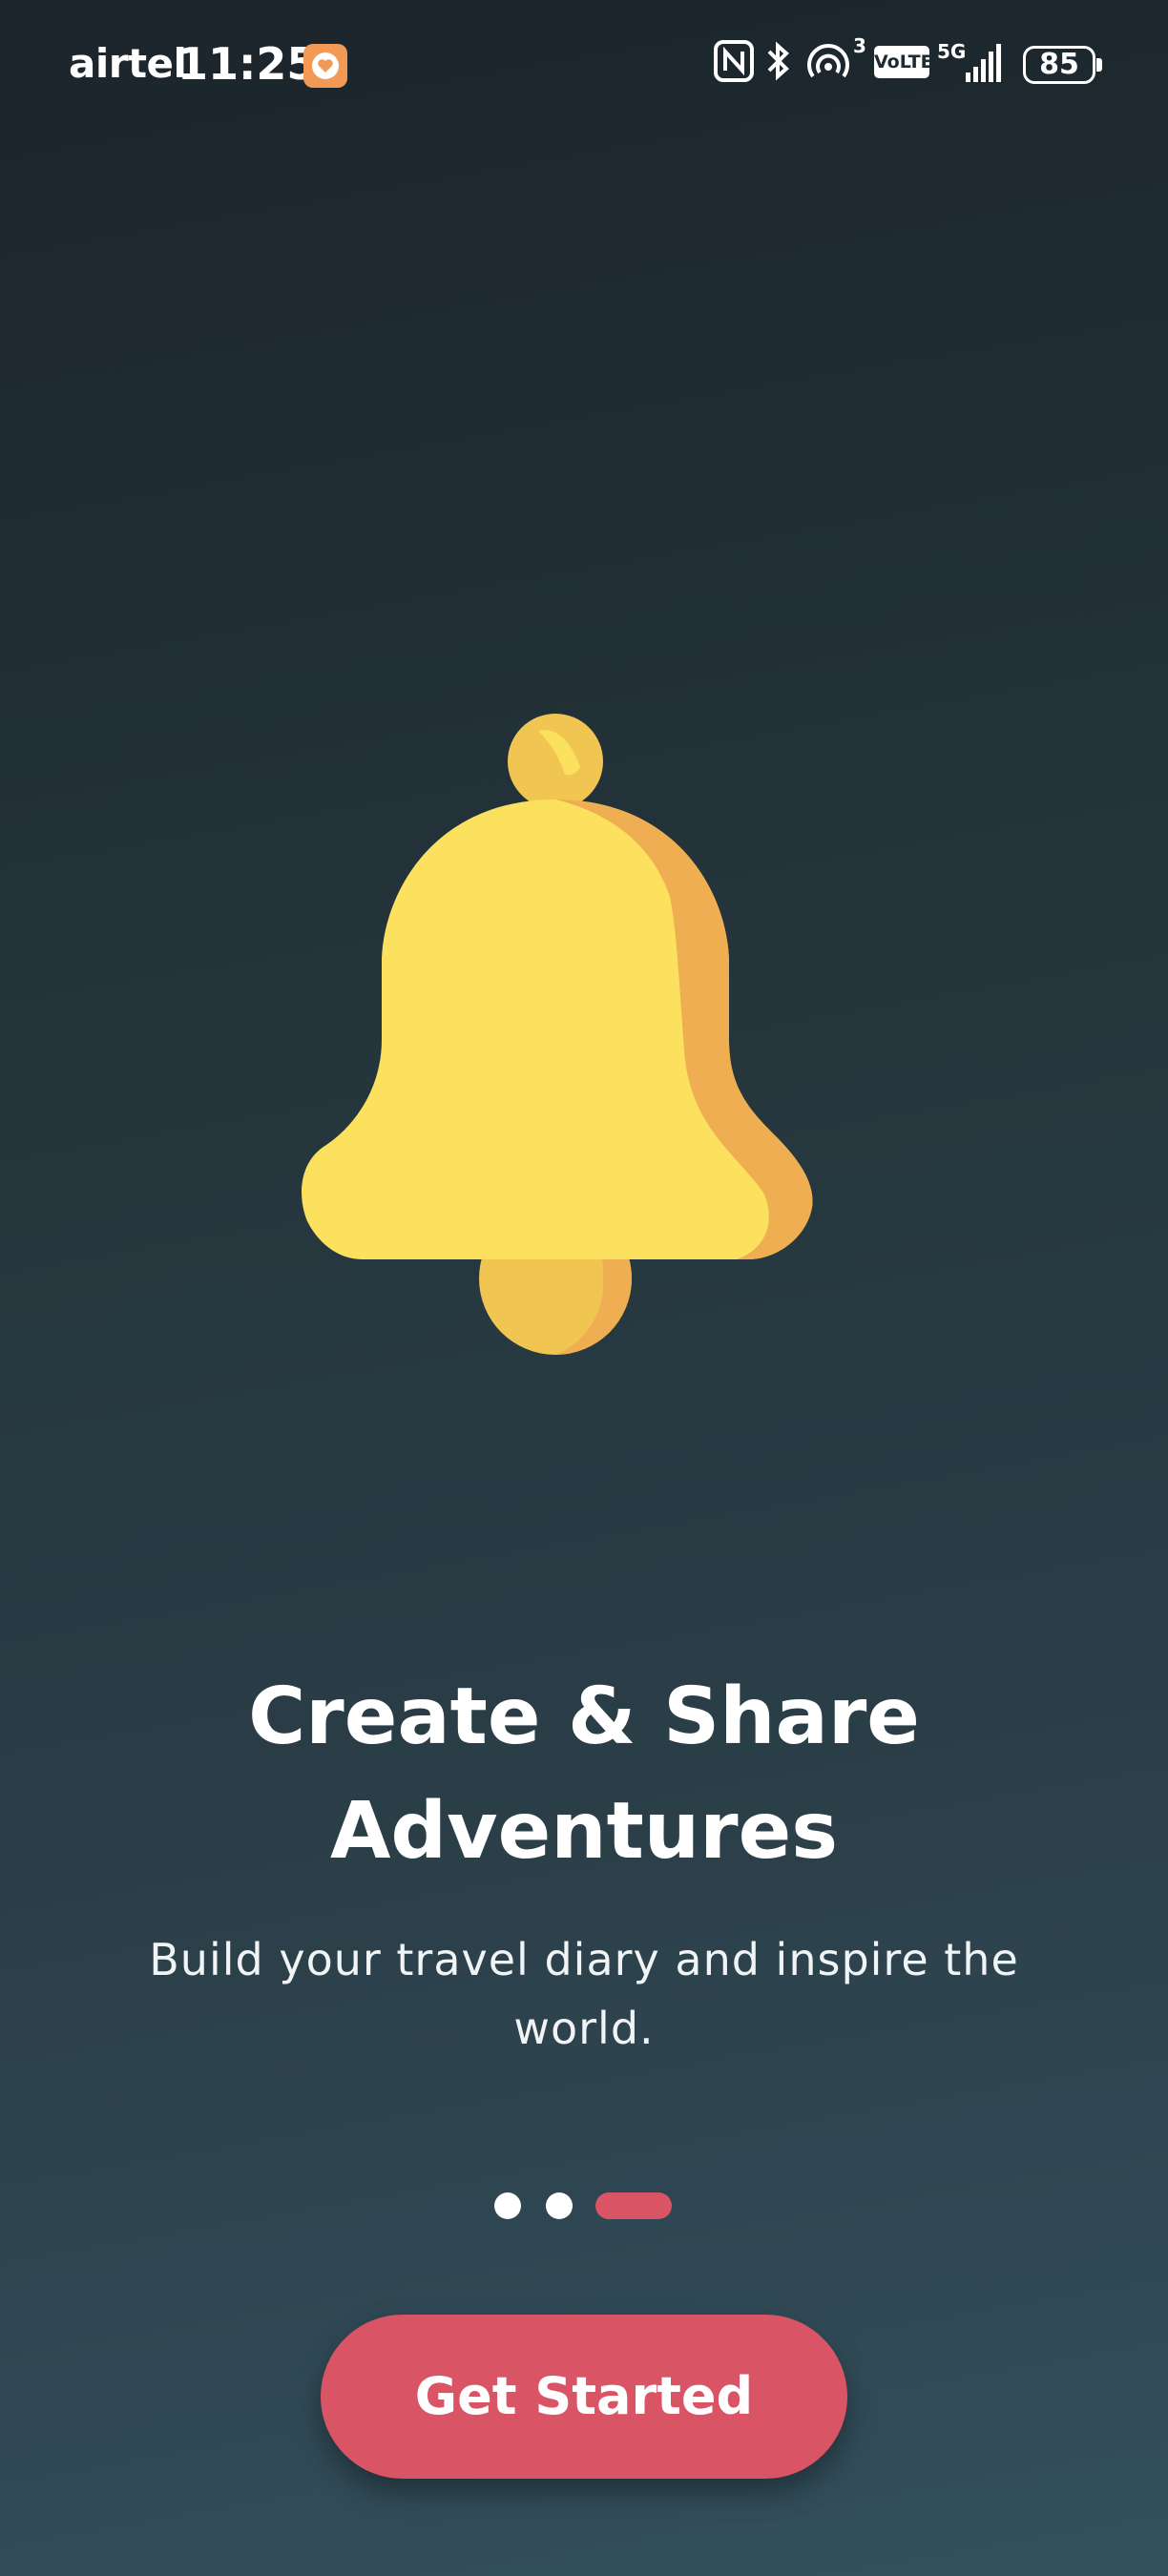  I want to click on onboarding-title: Create & Share Adventures, so click(584, 1774).